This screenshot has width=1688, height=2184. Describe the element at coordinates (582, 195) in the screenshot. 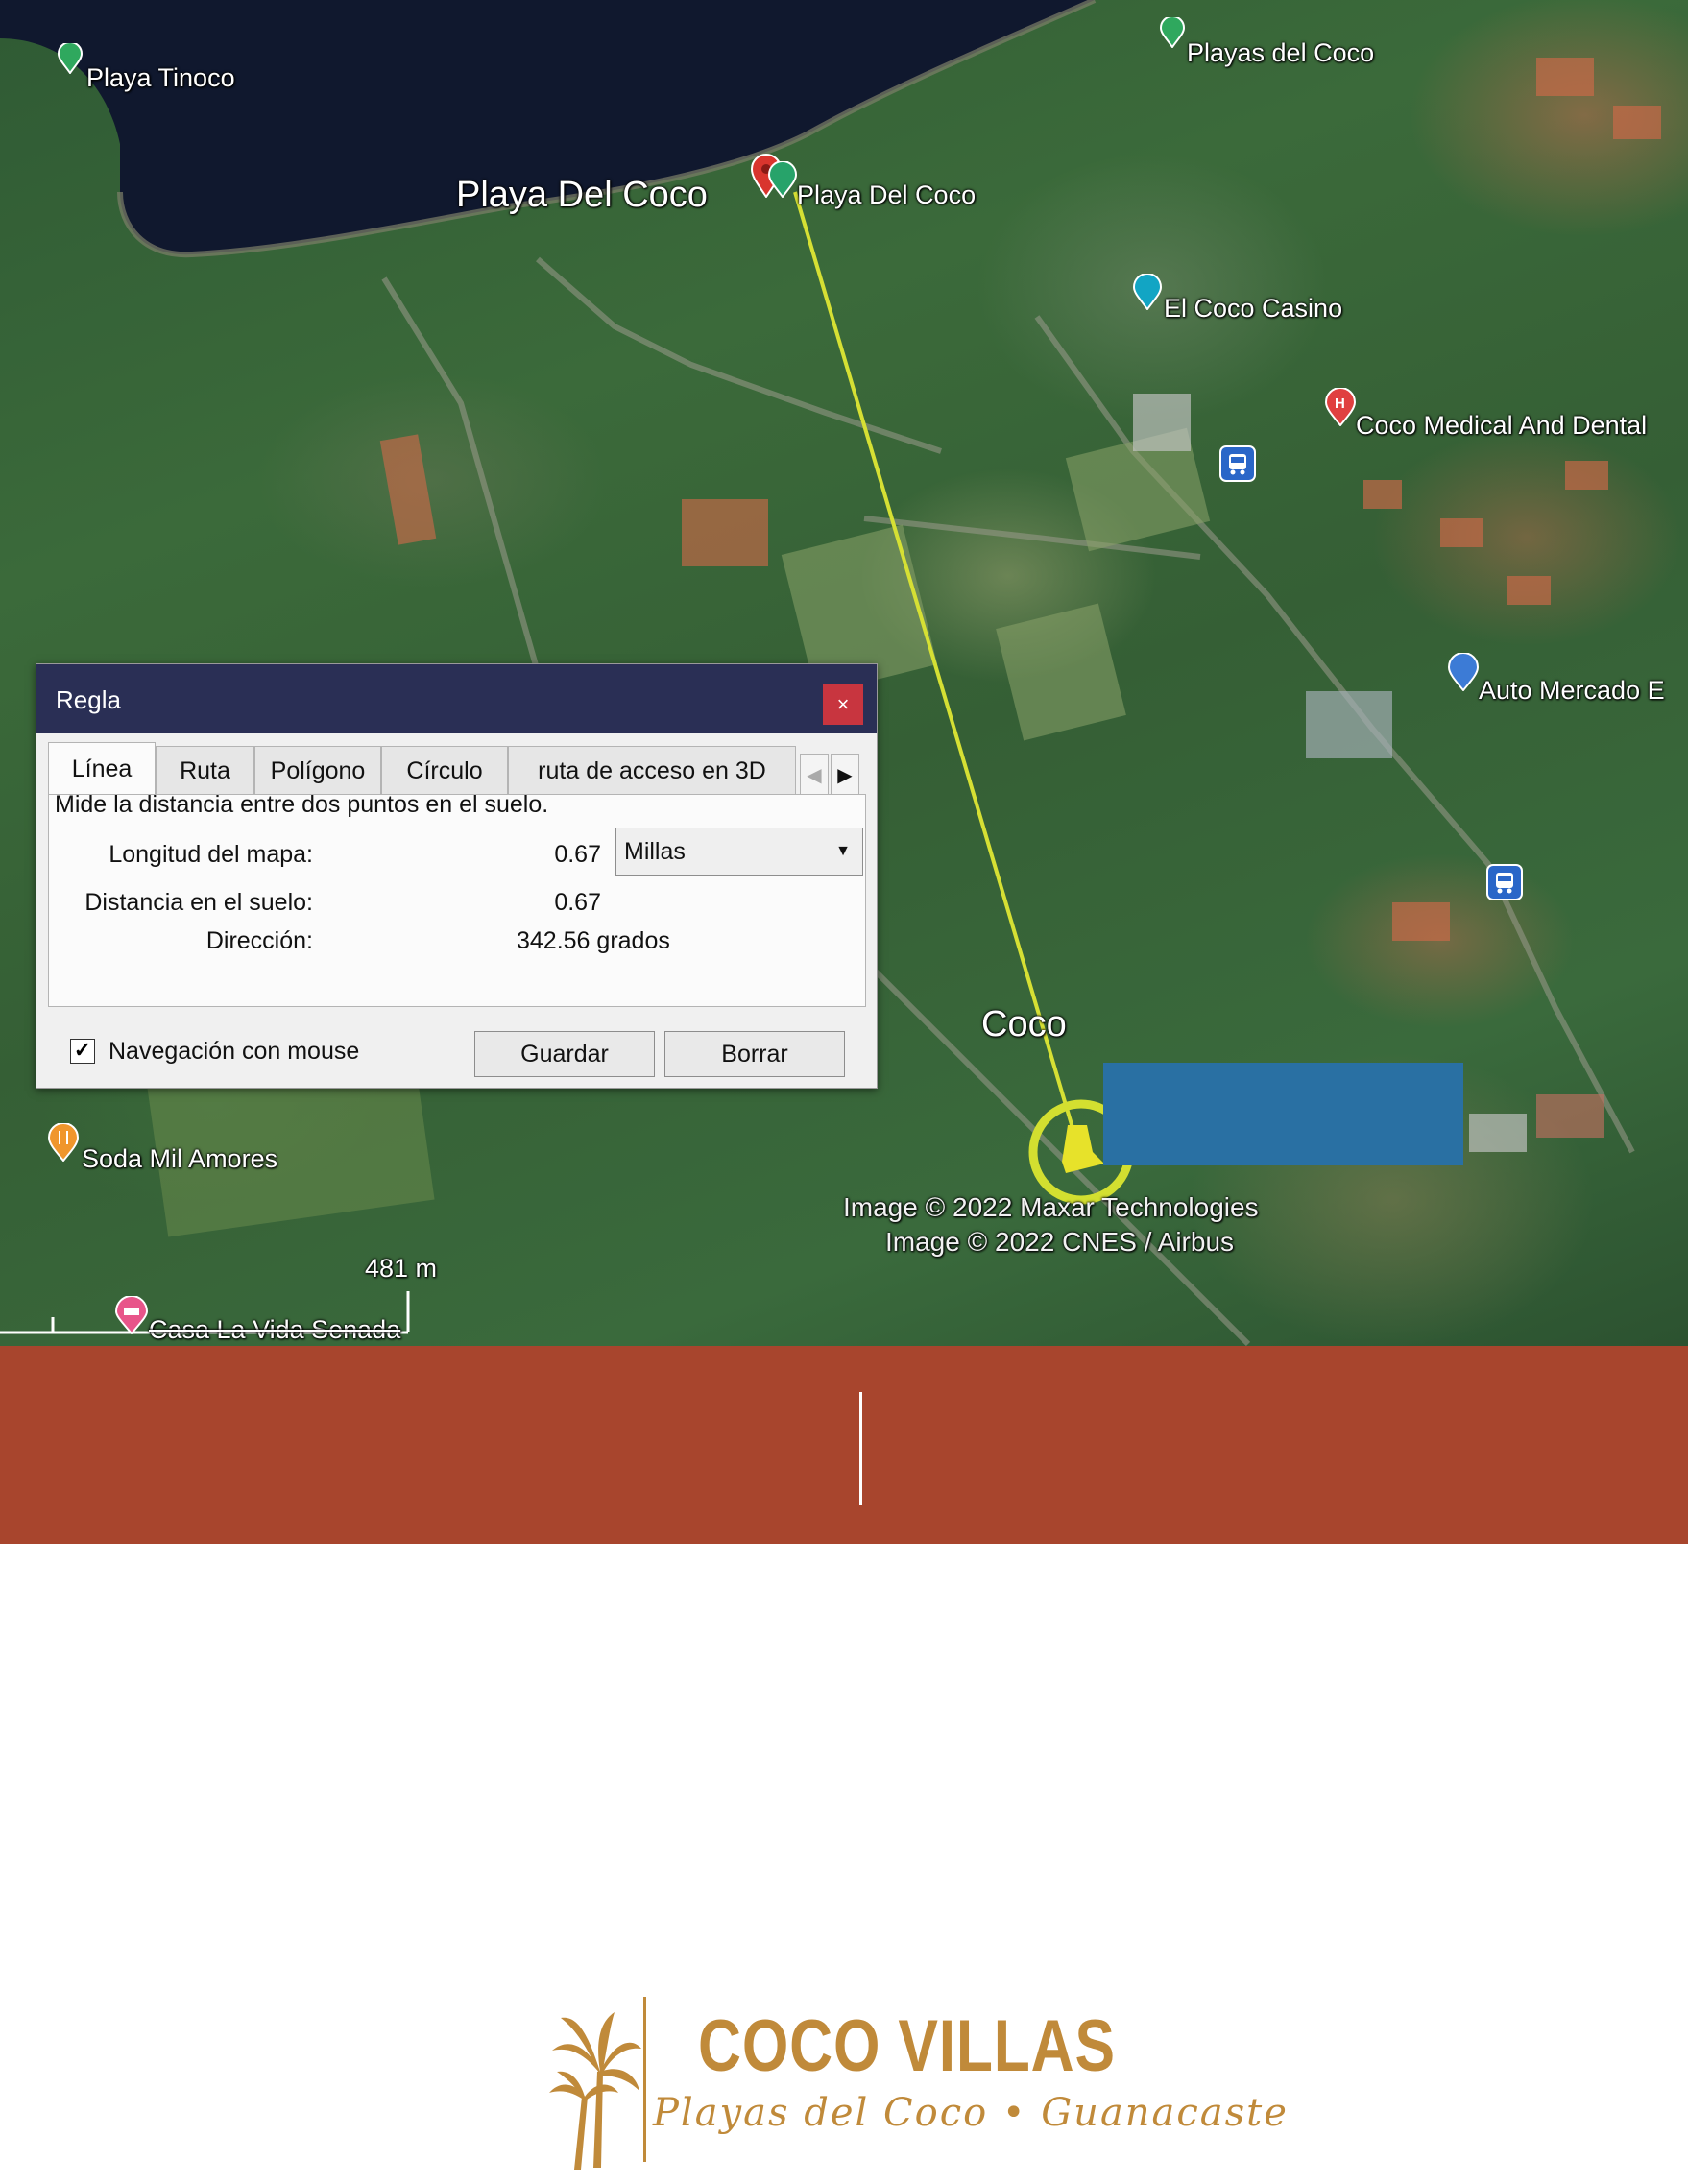

I see `beach-area-label: Playa Del Coco` at that location.